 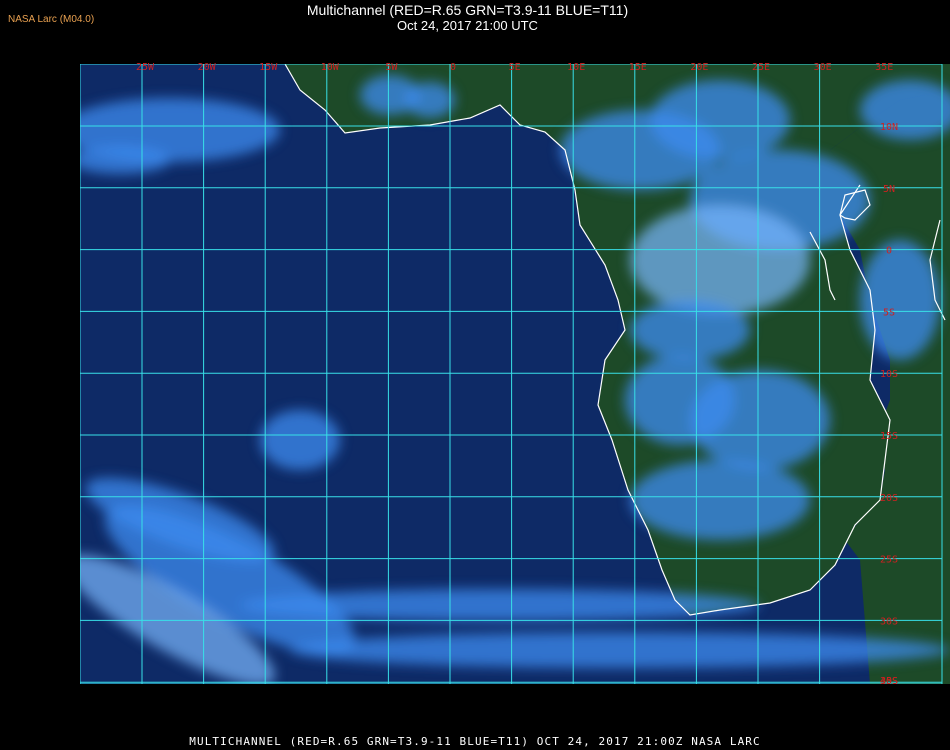 What do you see at coordinates (145, 67) in the screenshot?
I see `longitude-label: 25W` at bounding box center [145, 67].